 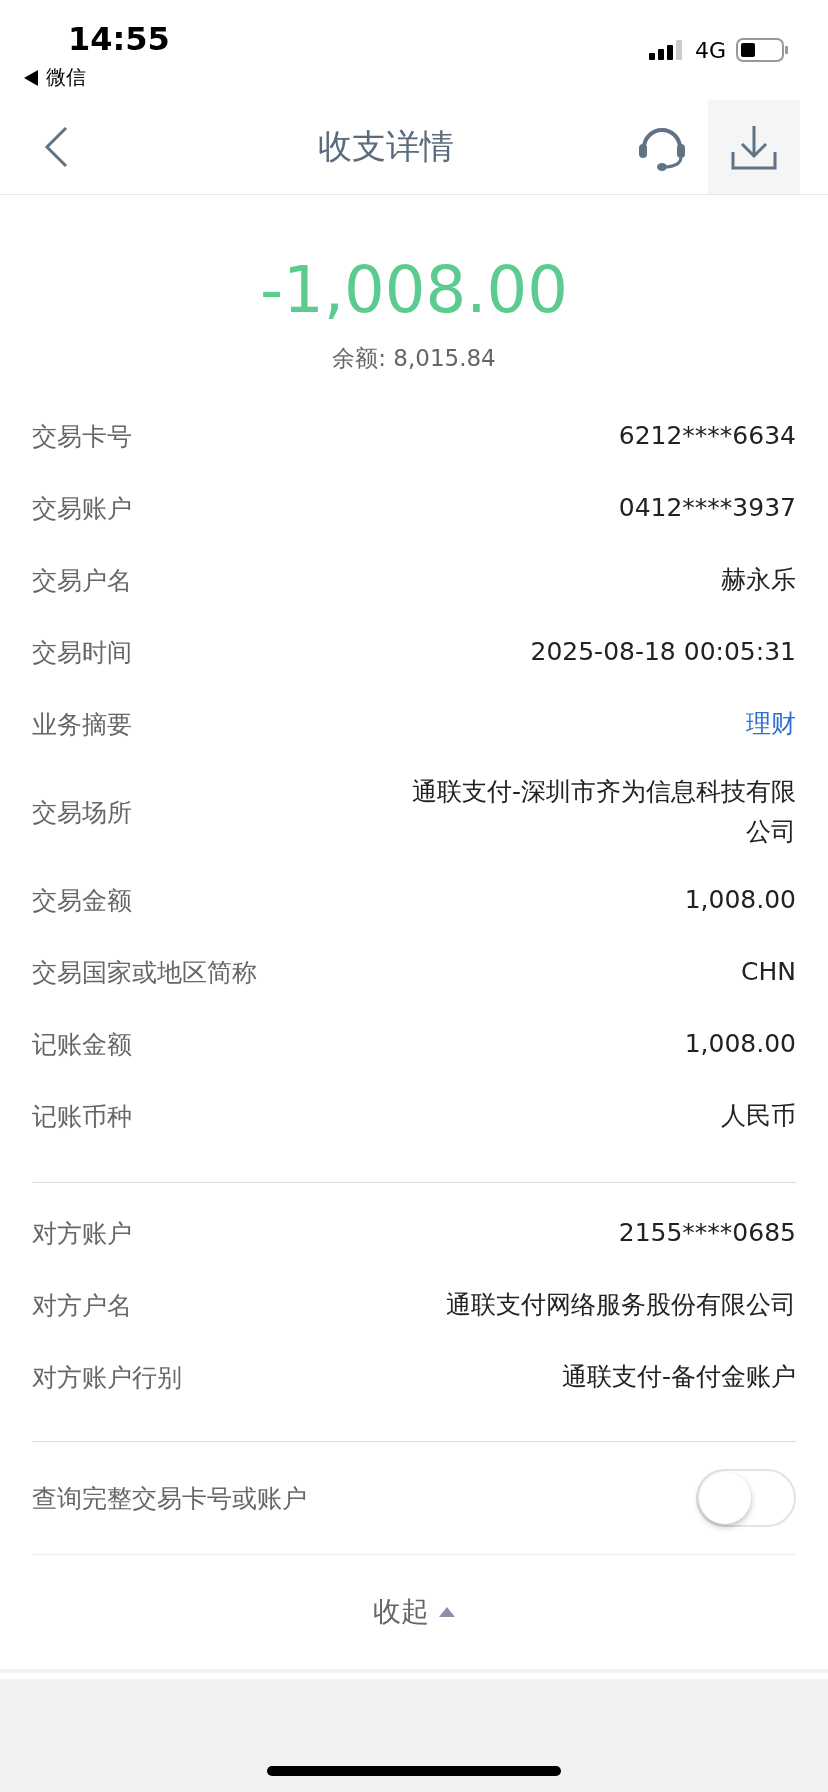 What do you see at coordinates (666, 50) in the screenshot?
I see `signal-icon` at bounding box center [666, 50].